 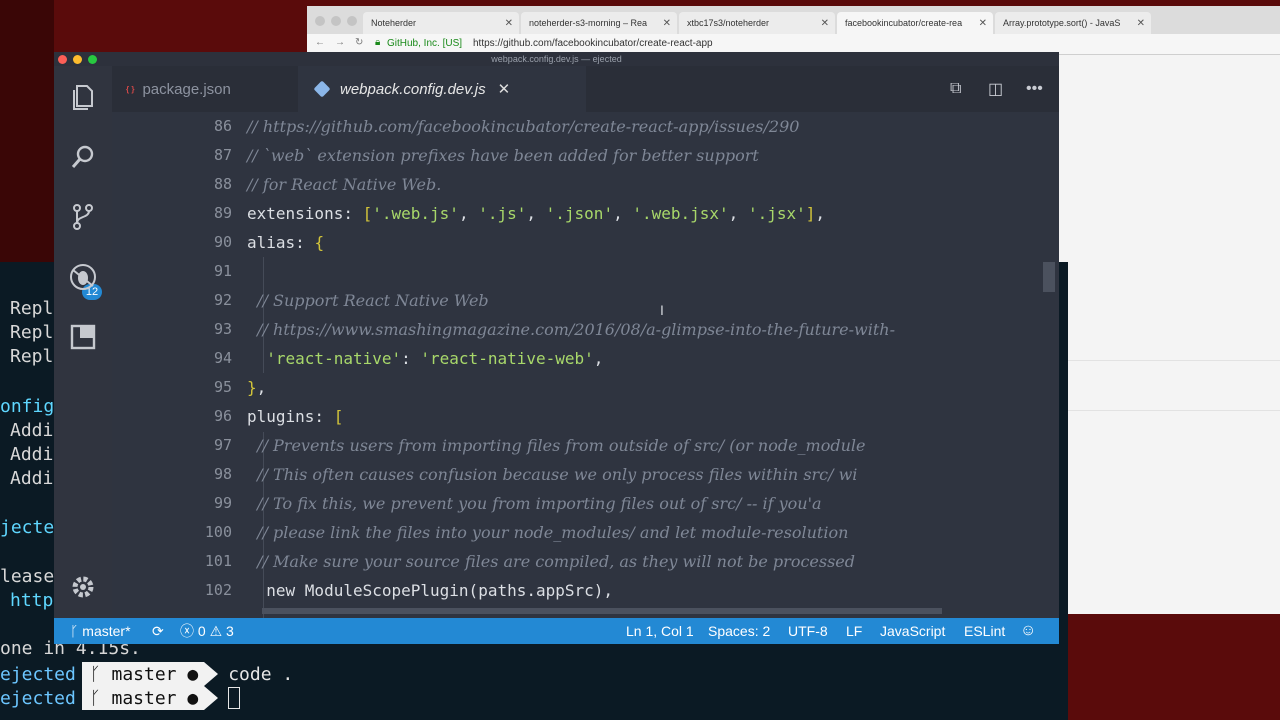 What do you see at coordinates (1049, 277) in the screenshot?
I see `vertical-scrollbar` at bounding box center [1049, 277].